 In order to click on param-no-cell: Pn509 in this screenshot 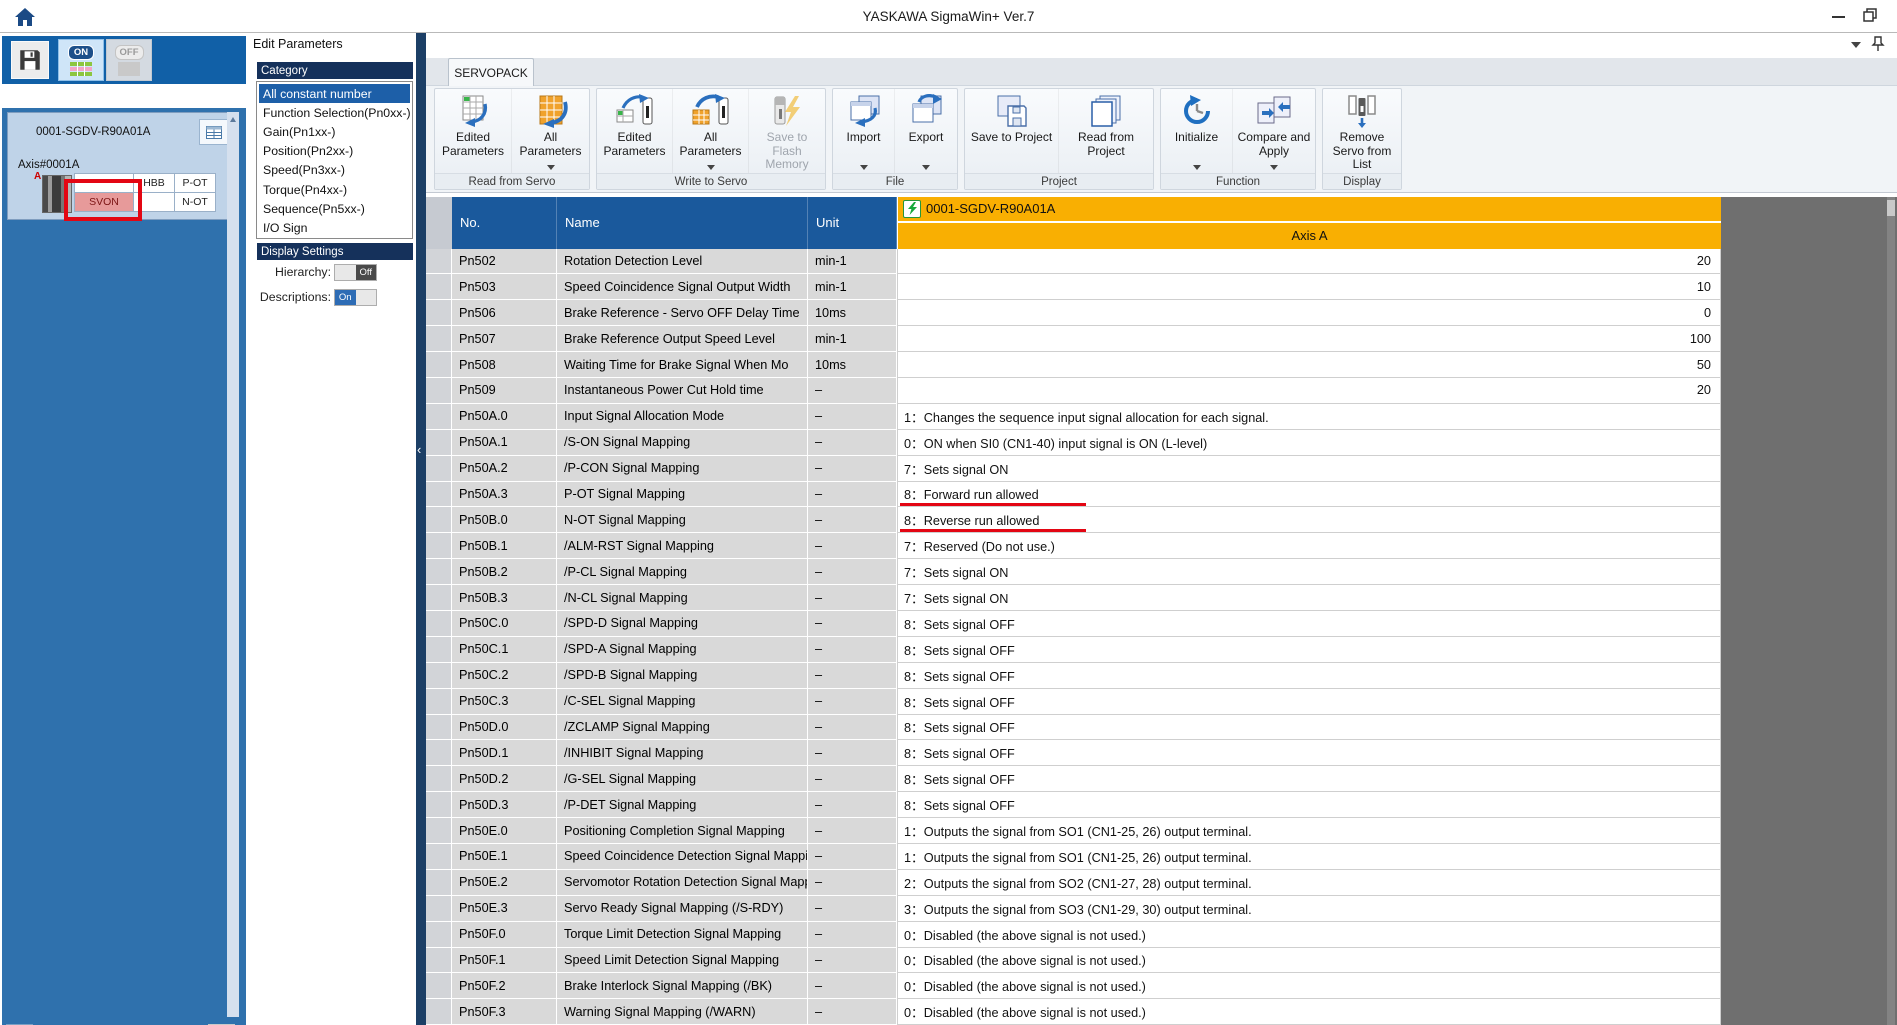, I will do `click(504, 390)`.